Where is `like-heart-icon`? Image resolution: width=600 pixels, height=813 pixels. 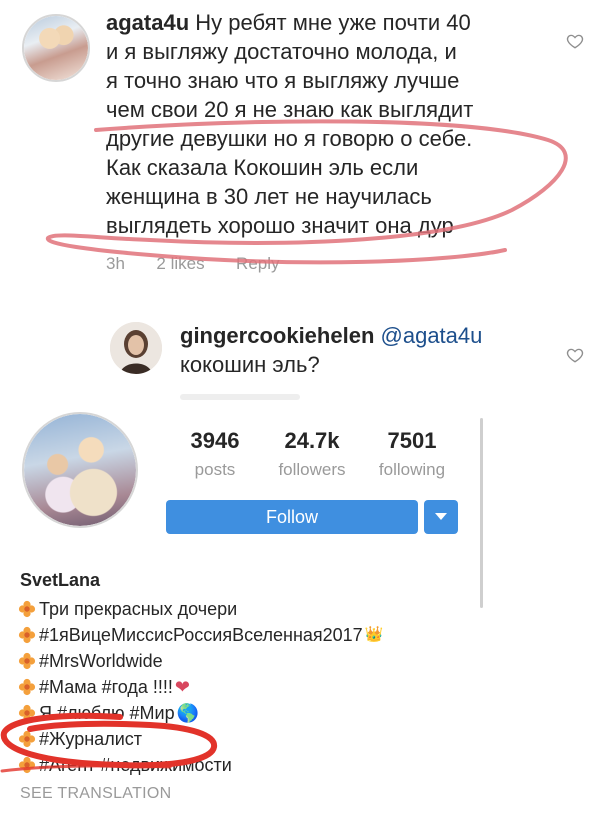
like-heart-icon is located at coordinates (575, 41).